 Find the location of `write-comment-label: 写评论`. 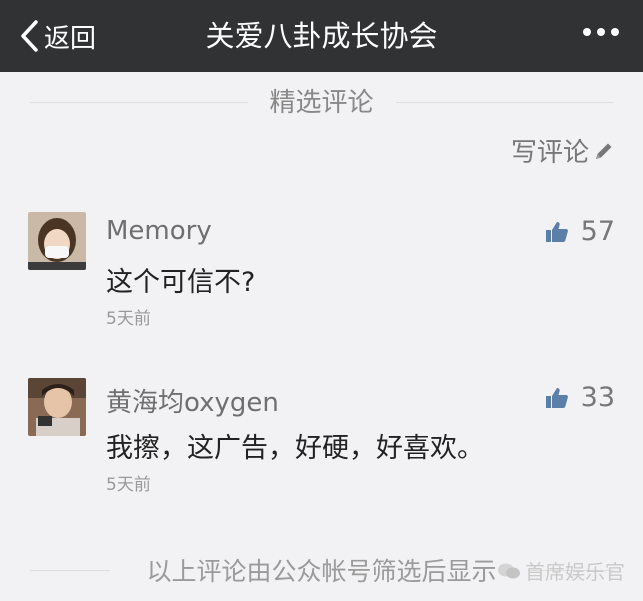

write-comment-label: 写评论 is located at coordinates (549, 153).